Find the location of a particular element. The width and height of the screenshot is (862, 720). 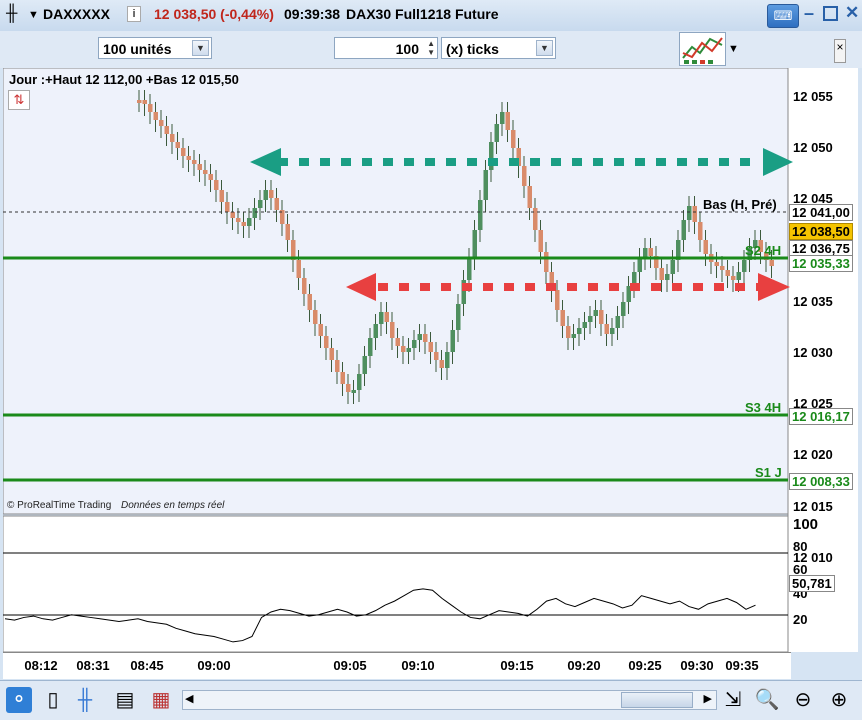

price-tick-label: 12 020 is located at coordinates (813, 455).